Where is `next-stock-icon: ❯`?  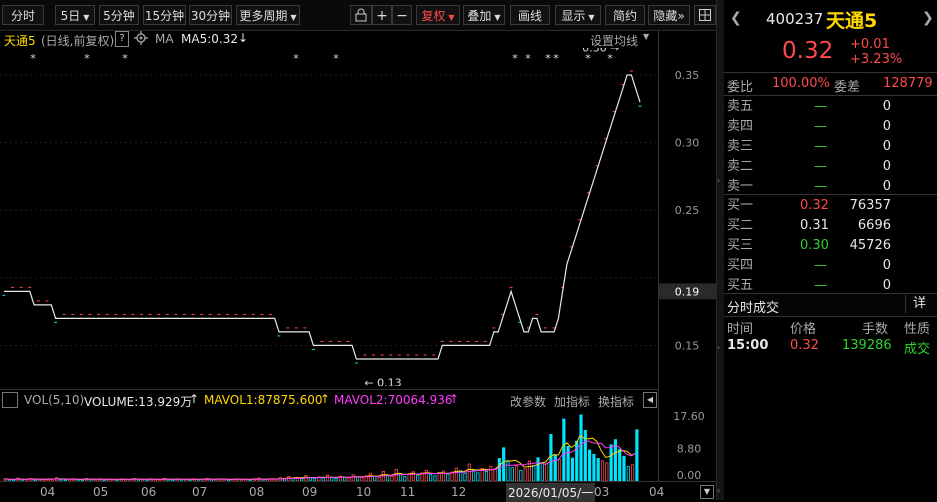 next-stock-icon: ❯ is located at coordinates (928, 18).